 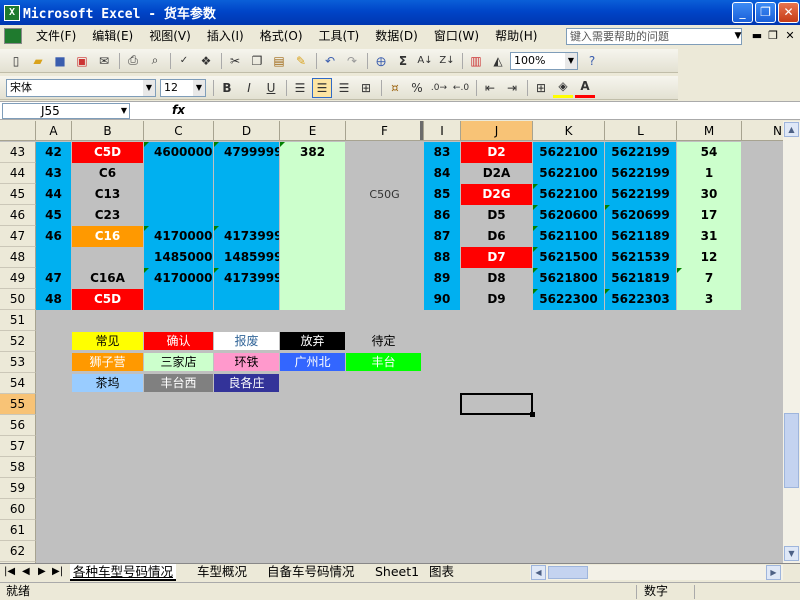 I want to click on percent-icon: %, so click(x=417, y=88).